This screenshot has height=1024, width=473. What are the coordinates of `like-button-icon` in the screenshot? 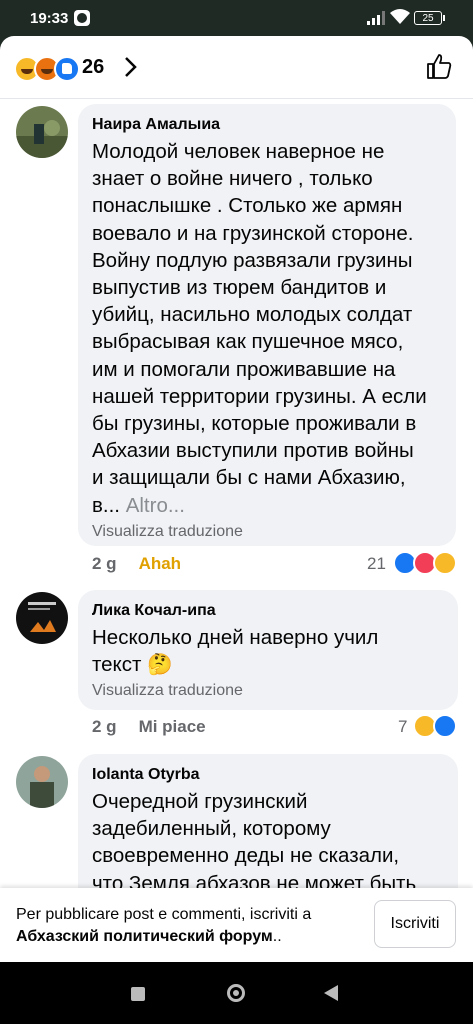 It's located at (439, 66).